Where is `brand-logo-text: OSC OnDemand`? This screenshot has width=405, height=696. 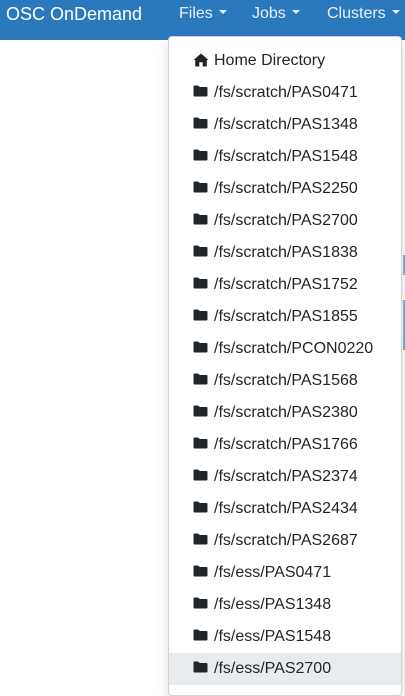 brand-logo-text: OSC OnDemand is located at coordinates (74, 14).